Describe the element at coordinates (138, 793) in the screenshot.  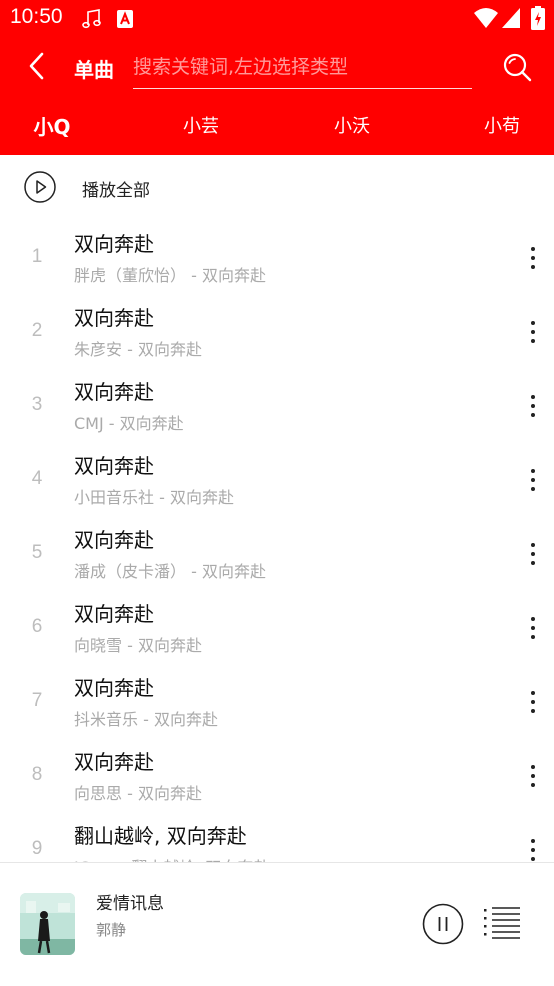
I see `song-artist-album: 向思思 - 双向奔赴` at that location.